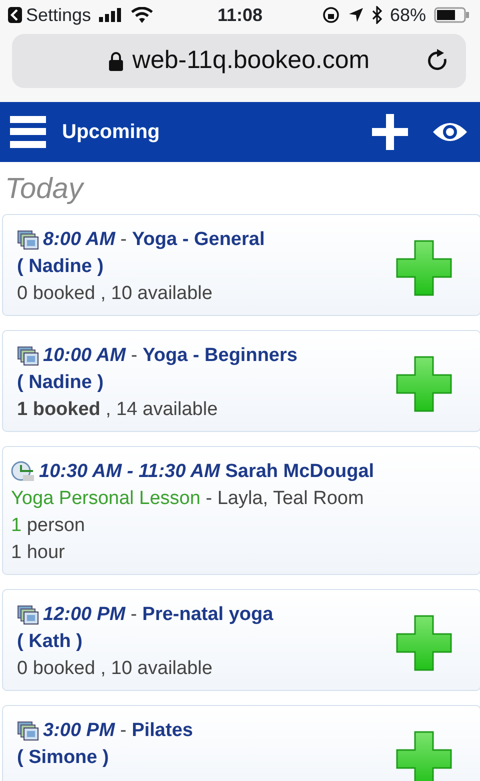 This screenshot has width=480, height=781. What do you see at coordinates (38, 553) in the screenshot?
I see `duration-text: 1 hour` at bounding box center [38, 553].